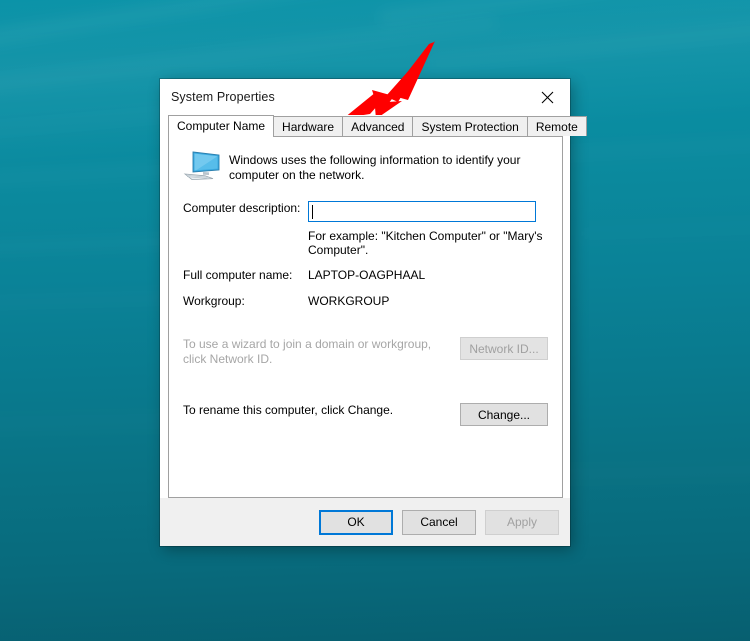 The height and width of the screenshot is (641, 750). What do you see at coordinates (547, 97) in the screenshot?
I see `close-icon` at bounding box center [547, 97].